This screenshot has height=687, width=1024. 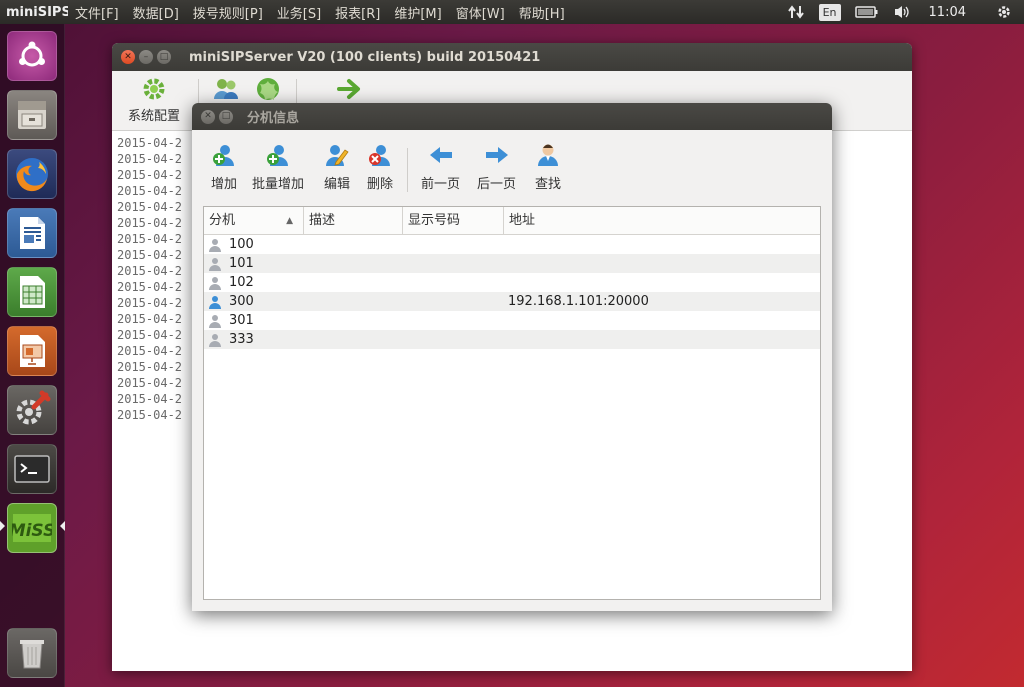 I want to click on dialog-maximize-icon: □, so click(x=226, y=116).